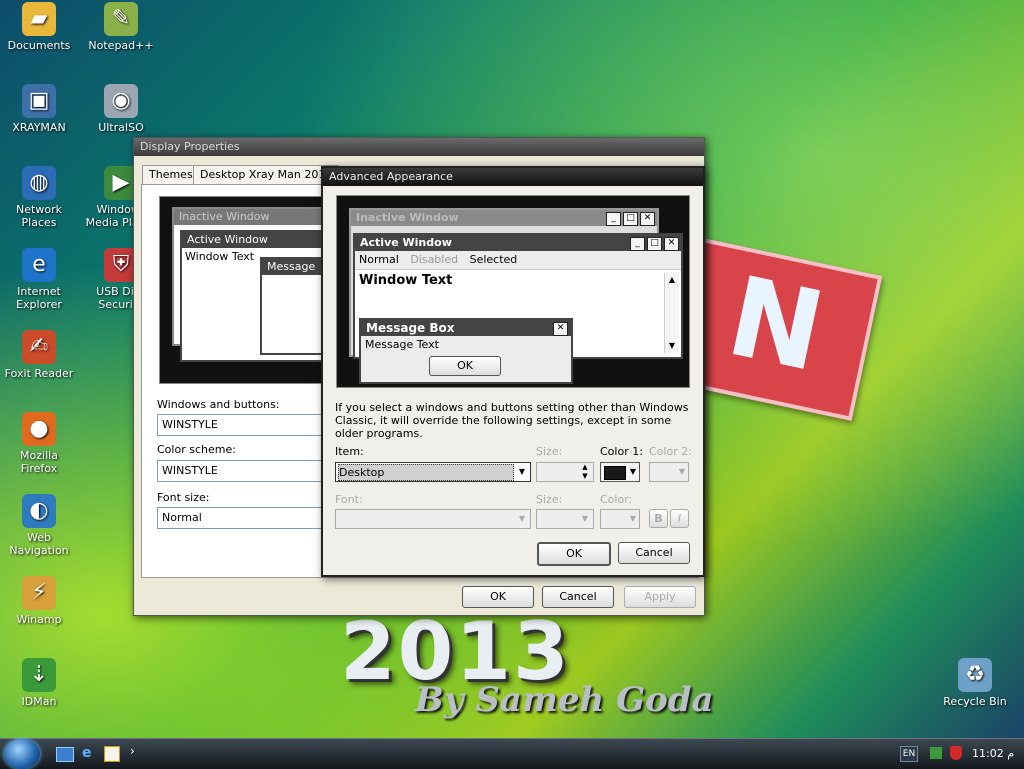  I want to click on desktop-icon-network-places: ◍ Network Places, so click(39, 197).